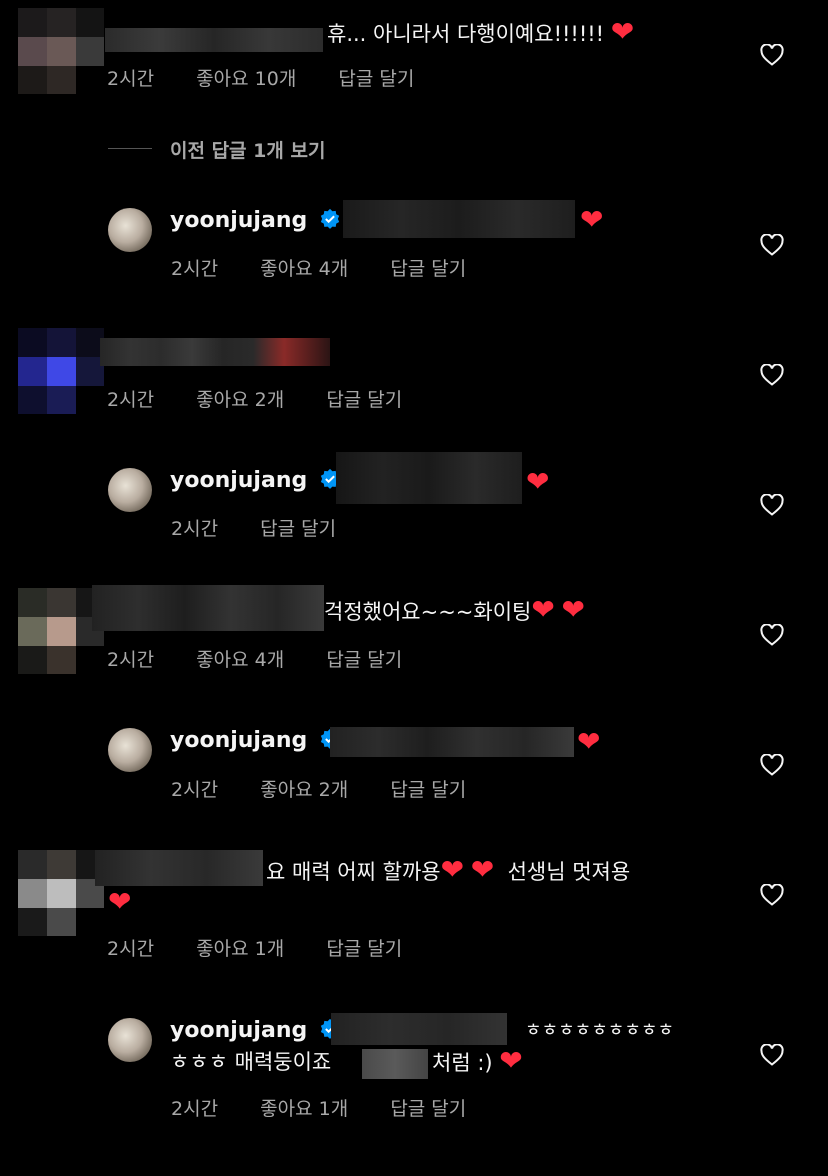 The height and width of the screenshot is (1176, 828). Describe the element at coordinates (246, 79) in the screenshot. I see `likes-count: 좋아요 10개` at that location.